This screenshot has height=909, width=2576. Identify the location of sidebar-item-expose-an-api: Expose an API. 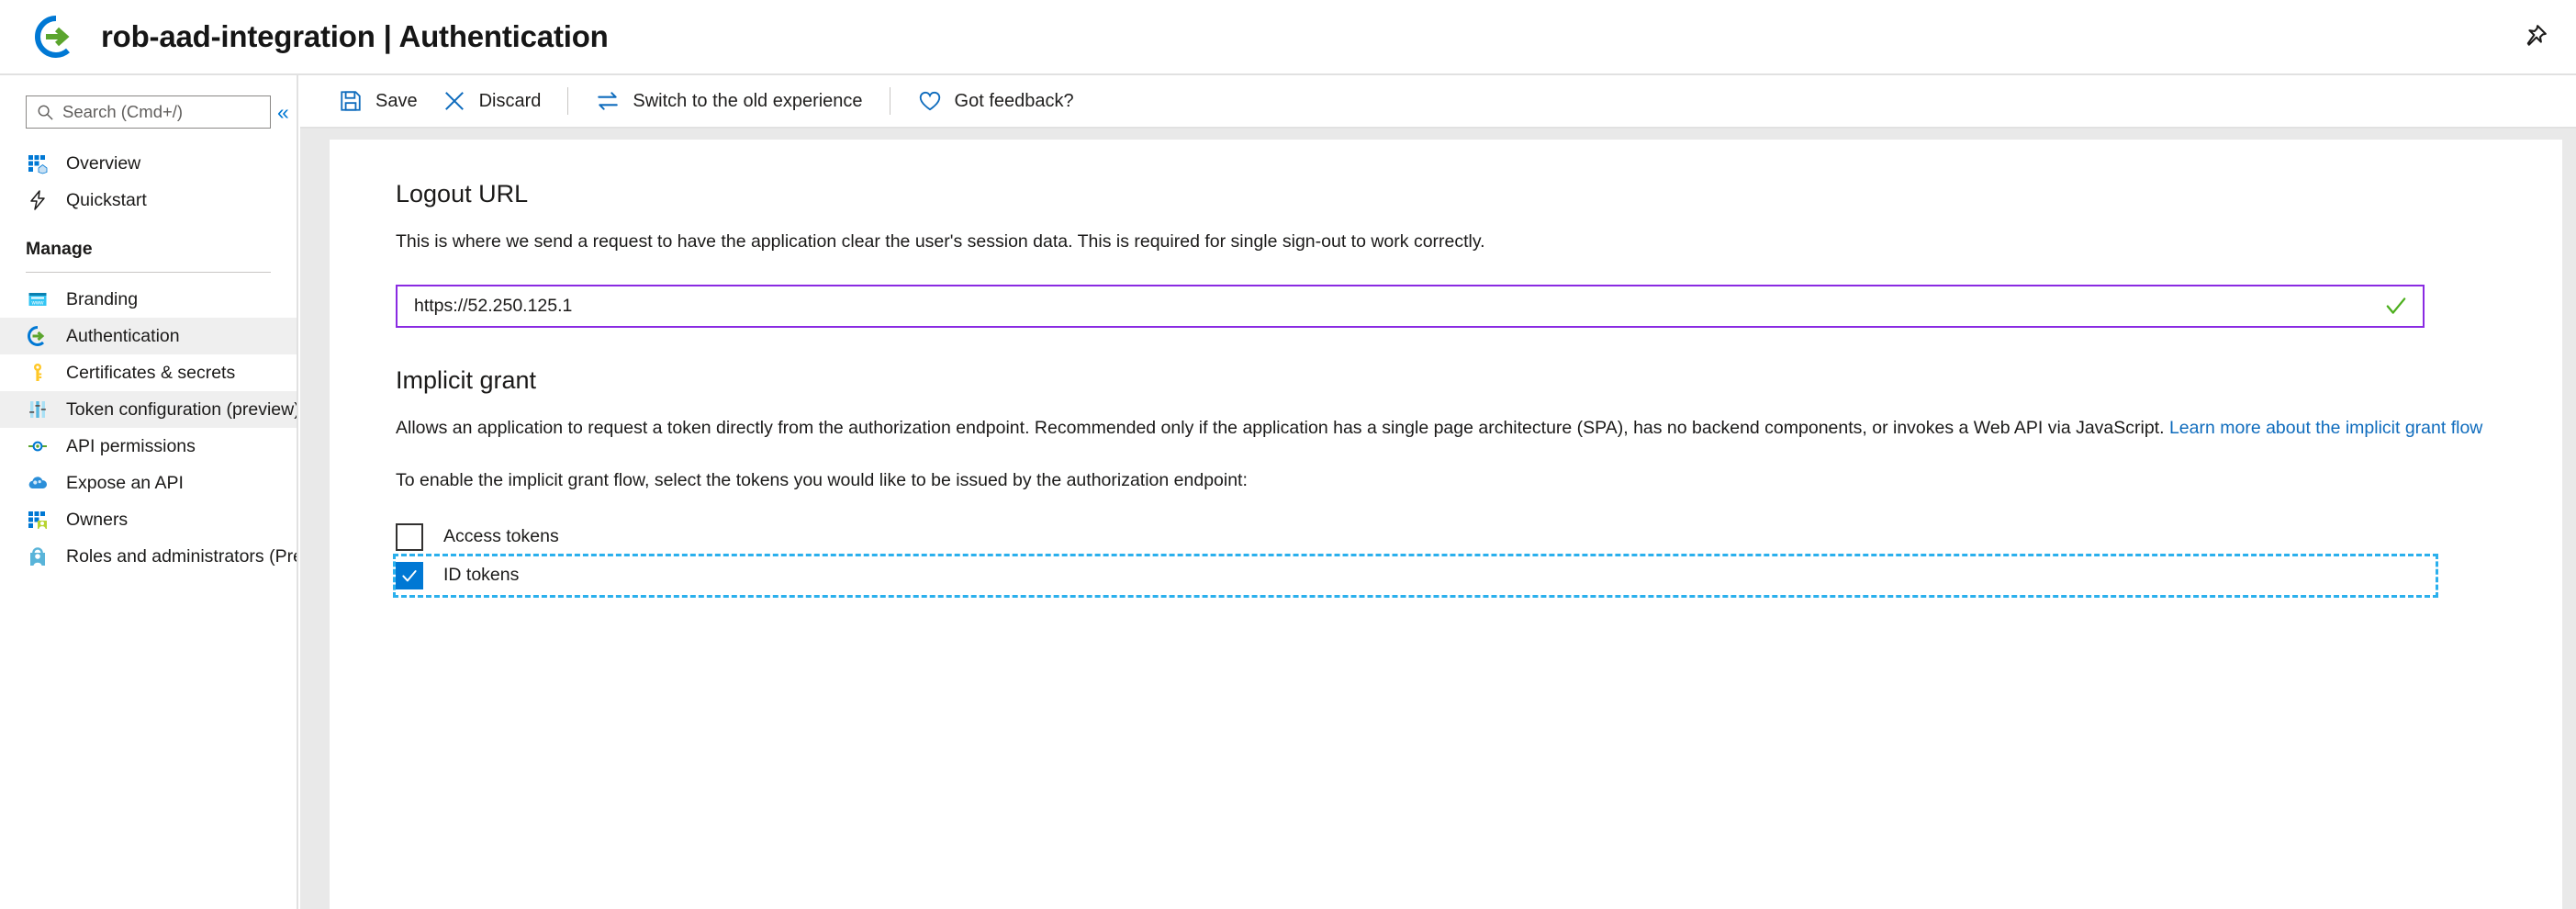
(148, 483).